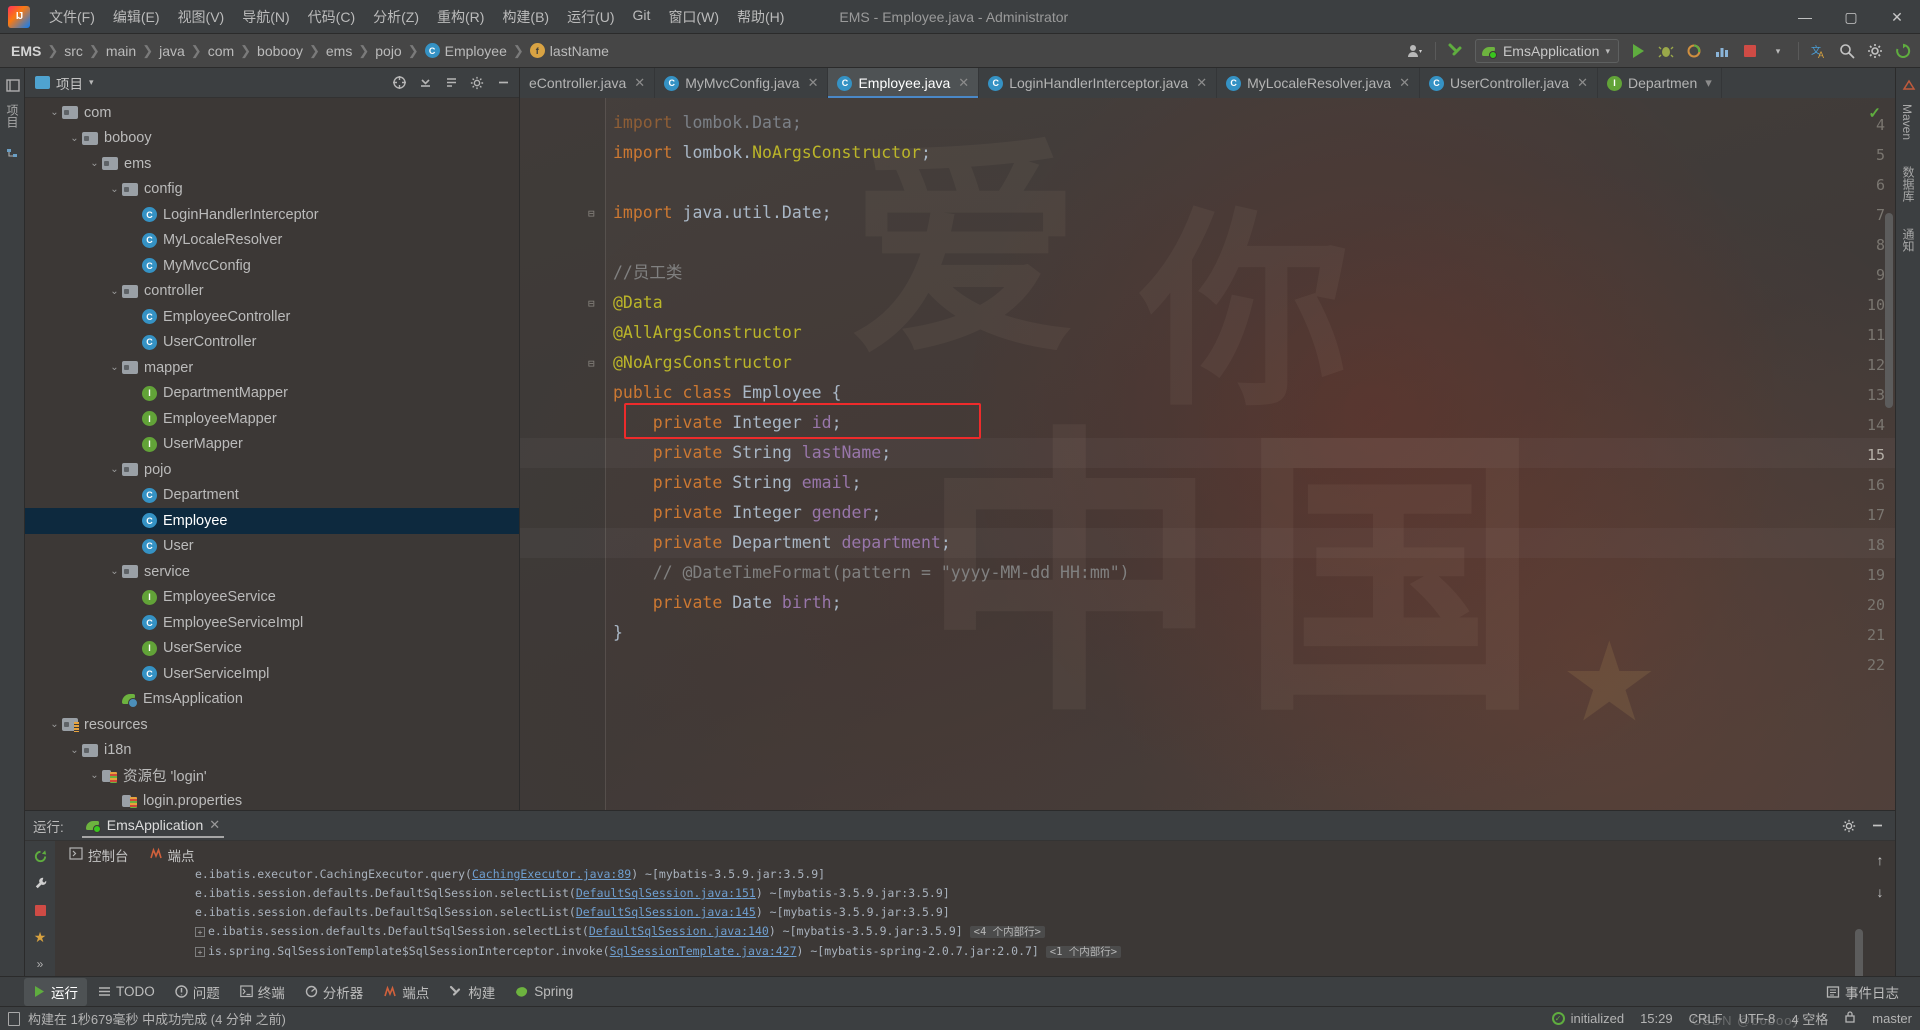 The width and height of the screenshot is (1920, 1030). I want to click on menu-item-5: 分析(Z), so click(396, 17).